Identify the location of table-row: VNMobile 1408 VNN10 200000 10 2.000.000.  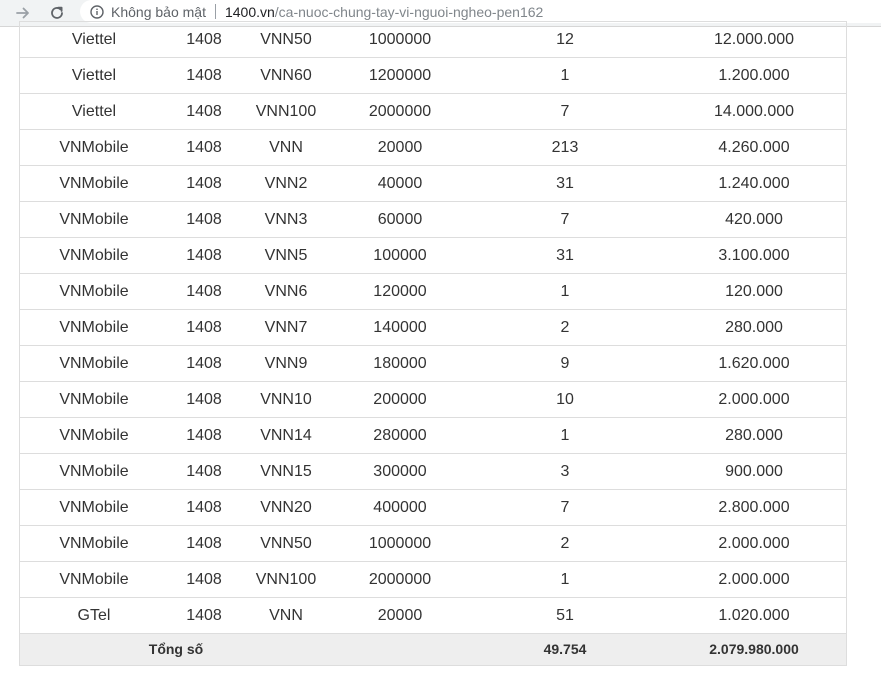
(433, 399).